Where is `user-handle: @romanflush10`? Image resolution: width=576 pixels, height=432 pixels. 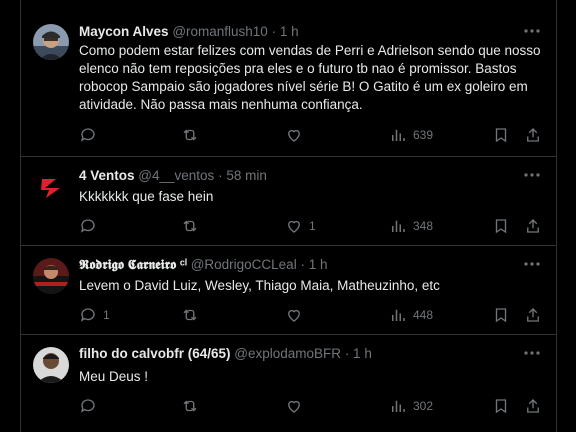 user-handle: @romanflush10 is located at coordinates (220, 31).